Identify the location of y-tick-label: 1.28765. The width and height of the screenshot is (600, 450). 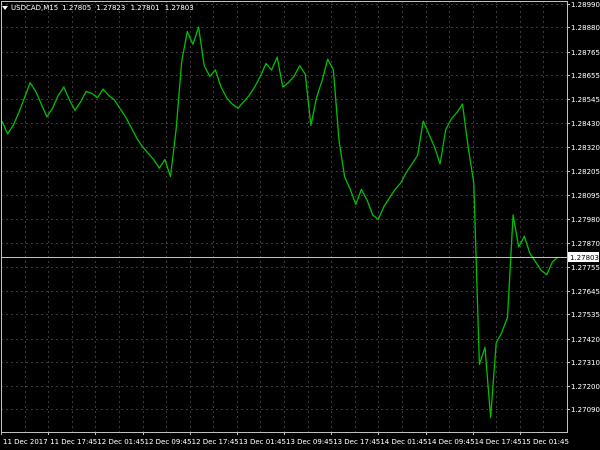
(585, 53).